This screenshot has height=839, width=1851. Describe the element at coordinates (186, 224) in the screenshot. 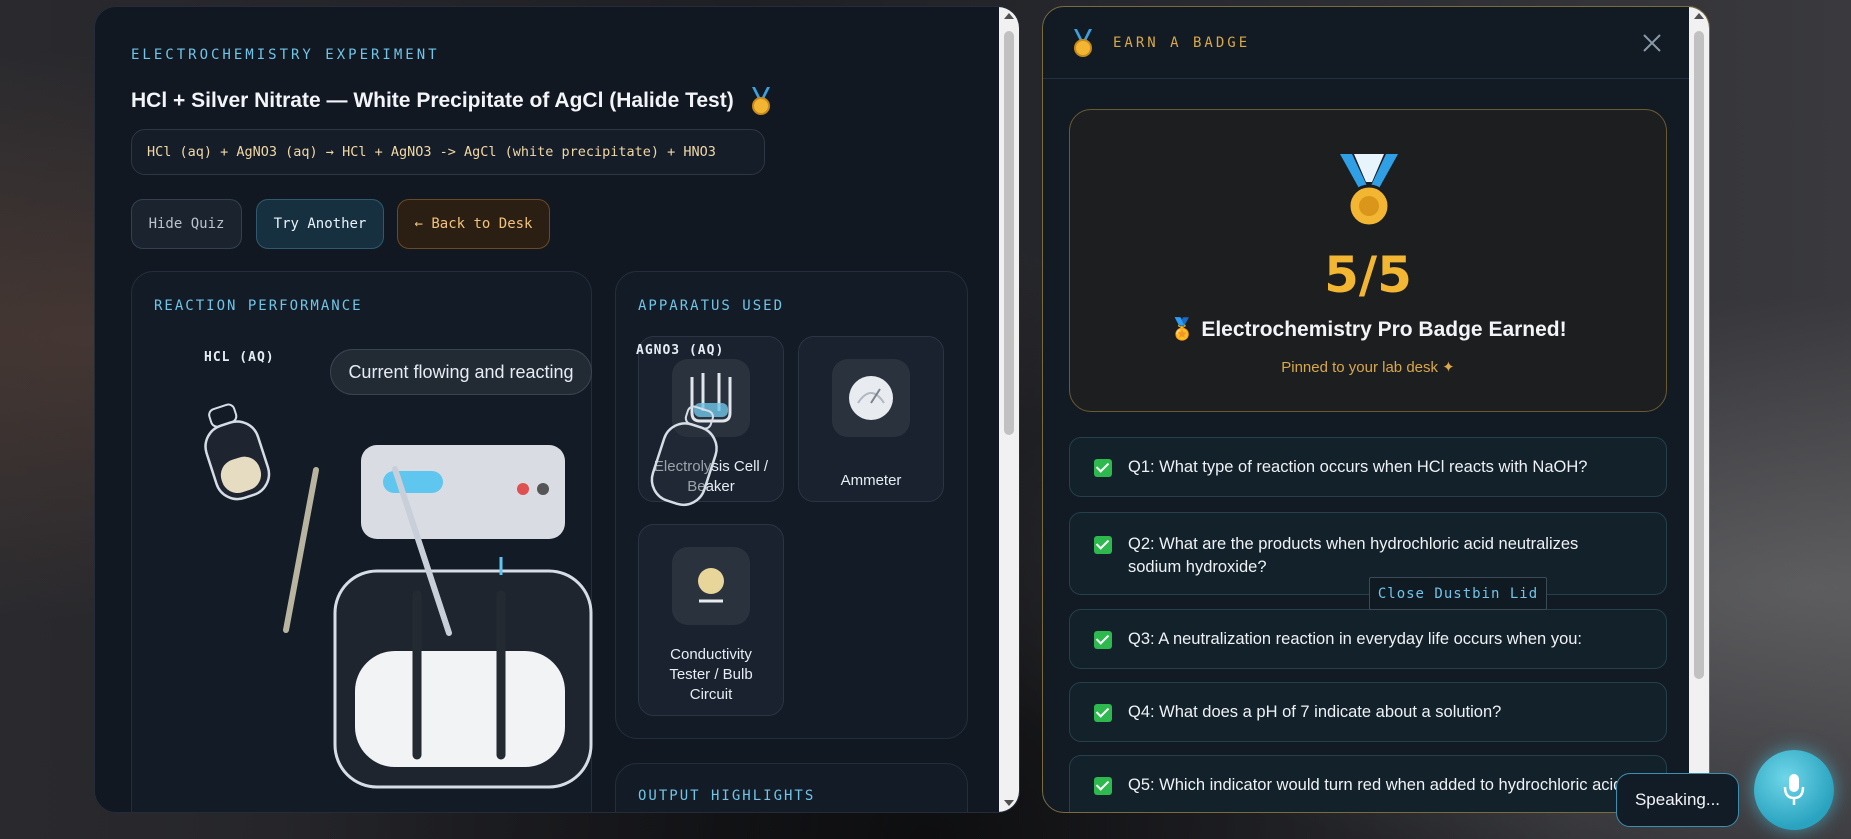

I see `hide-quiz-button: Hide Quiz` at that location.